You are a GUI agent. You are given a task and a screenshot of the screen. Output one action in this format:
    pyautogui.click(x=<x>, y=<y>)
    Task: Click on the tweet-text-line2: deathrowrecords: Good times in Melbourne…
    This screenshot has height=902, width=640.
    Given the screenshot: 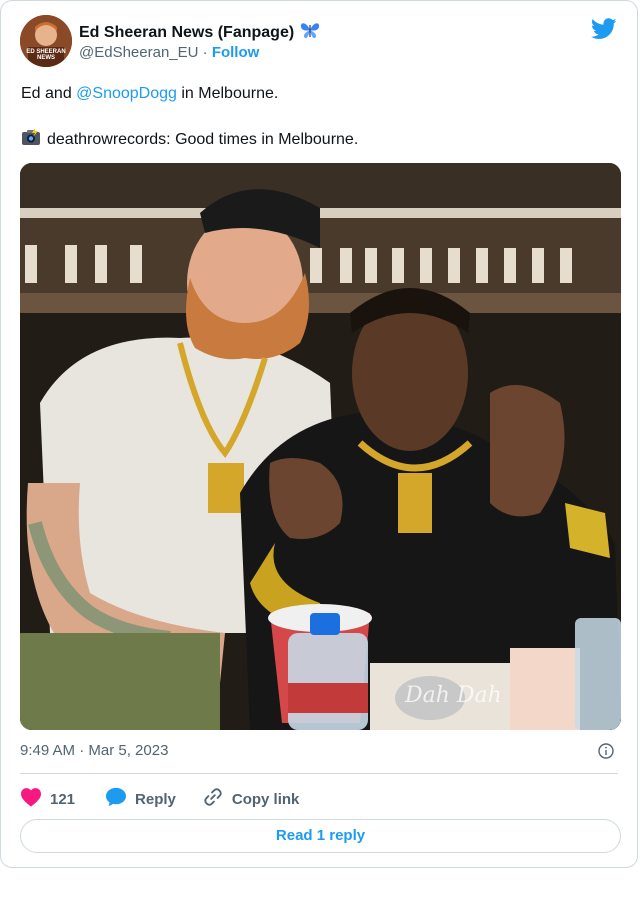 What is the action you would take?
    pyautogui.click(x=189, y=140)
    